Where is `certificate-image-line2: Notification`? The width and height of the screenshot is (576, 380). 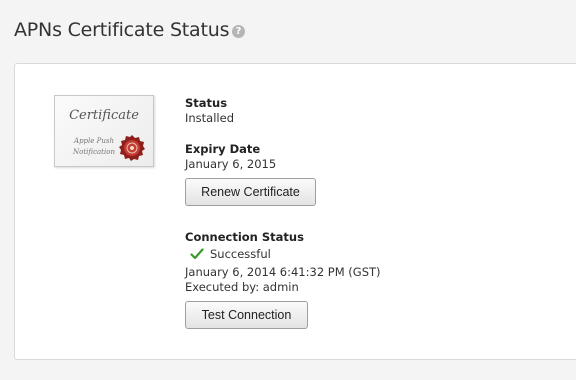 certificate-image-line2: Notification is located at coordinates (94, 152).